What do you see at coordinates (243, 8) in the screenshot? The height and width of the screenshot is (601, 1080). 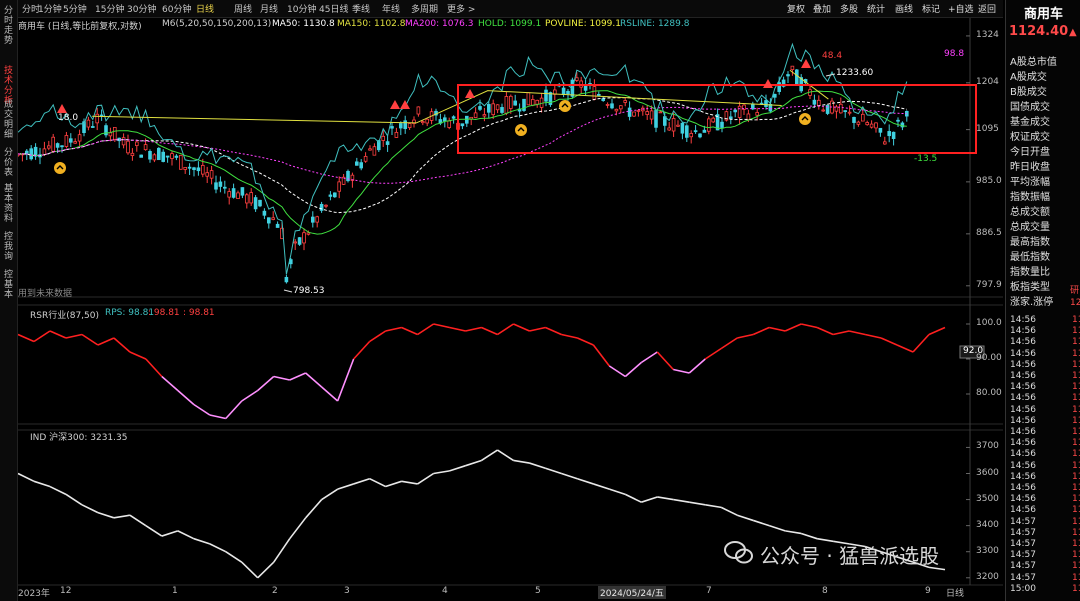 I see `period-tab: 周线` at bounding box center [243, 8].